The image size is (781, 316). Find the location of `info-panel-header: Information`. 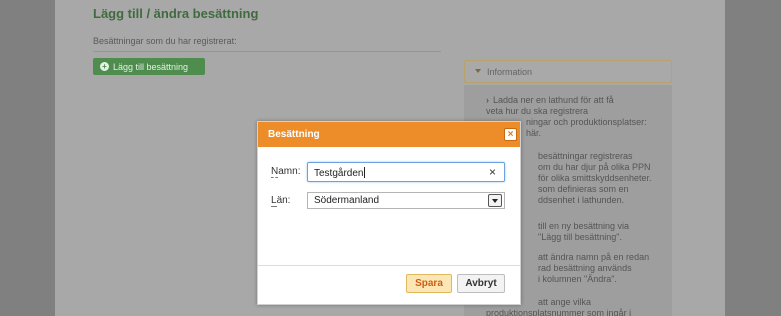

info-panel-header: Information is located at coordinates (568, 71).